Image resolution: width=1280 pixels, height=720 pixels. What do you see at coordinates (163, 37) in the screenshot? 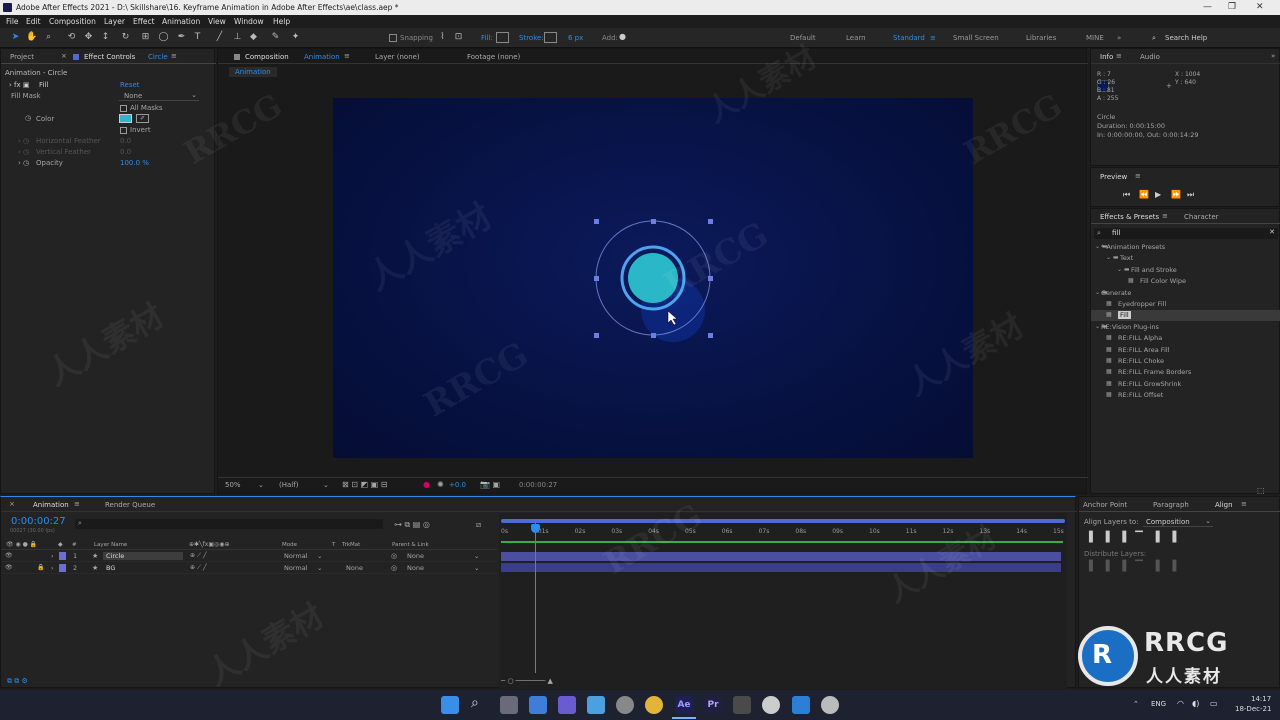
I see `ellipse-tool-icon: ◯` at bounding box center [163, 37].